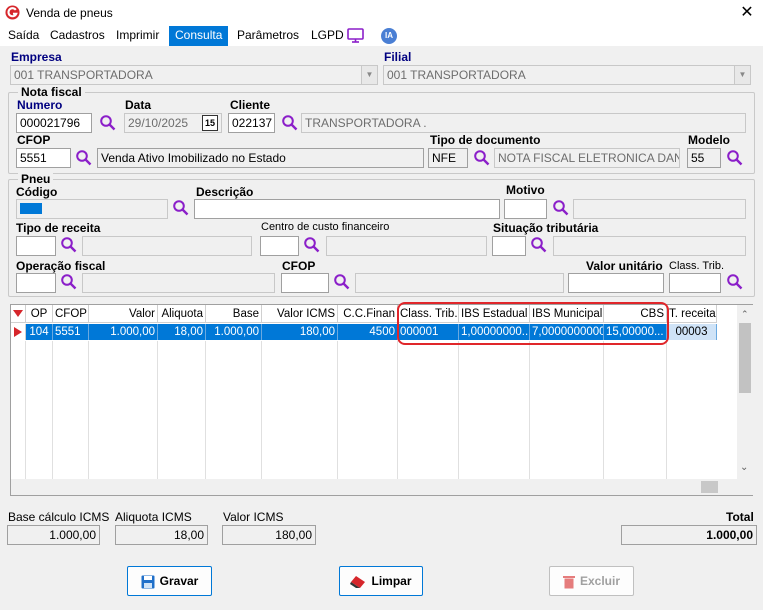 Image resolution: width=763 pixels, height=610 pixels. I want to click on cell-aliquota: 18,00, so click(182, 332).